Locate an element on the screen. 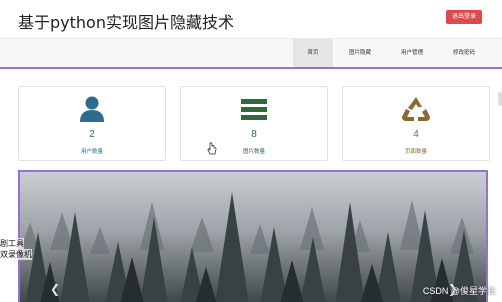  nav-item-image-hide: 图片隐藏 is located at coordinates (360, 53).